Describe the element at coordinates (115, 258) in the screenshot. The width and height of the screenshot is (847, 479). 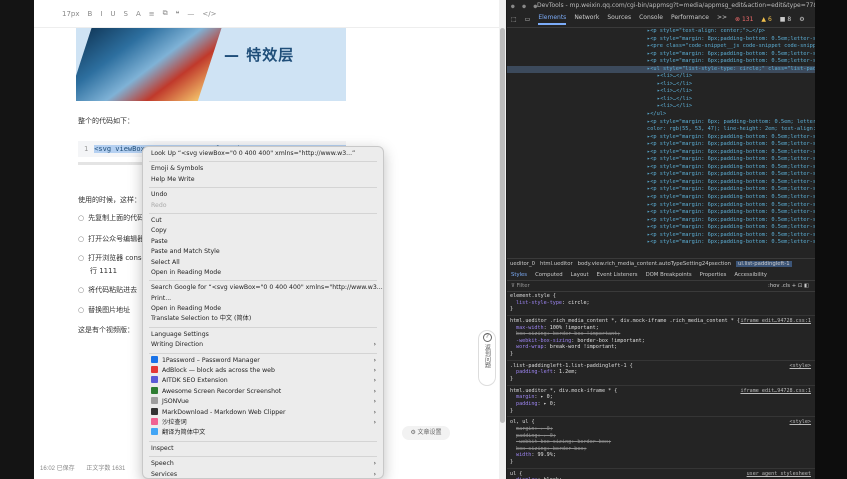
I see `list-item: 打开浏览器 console` at that location.